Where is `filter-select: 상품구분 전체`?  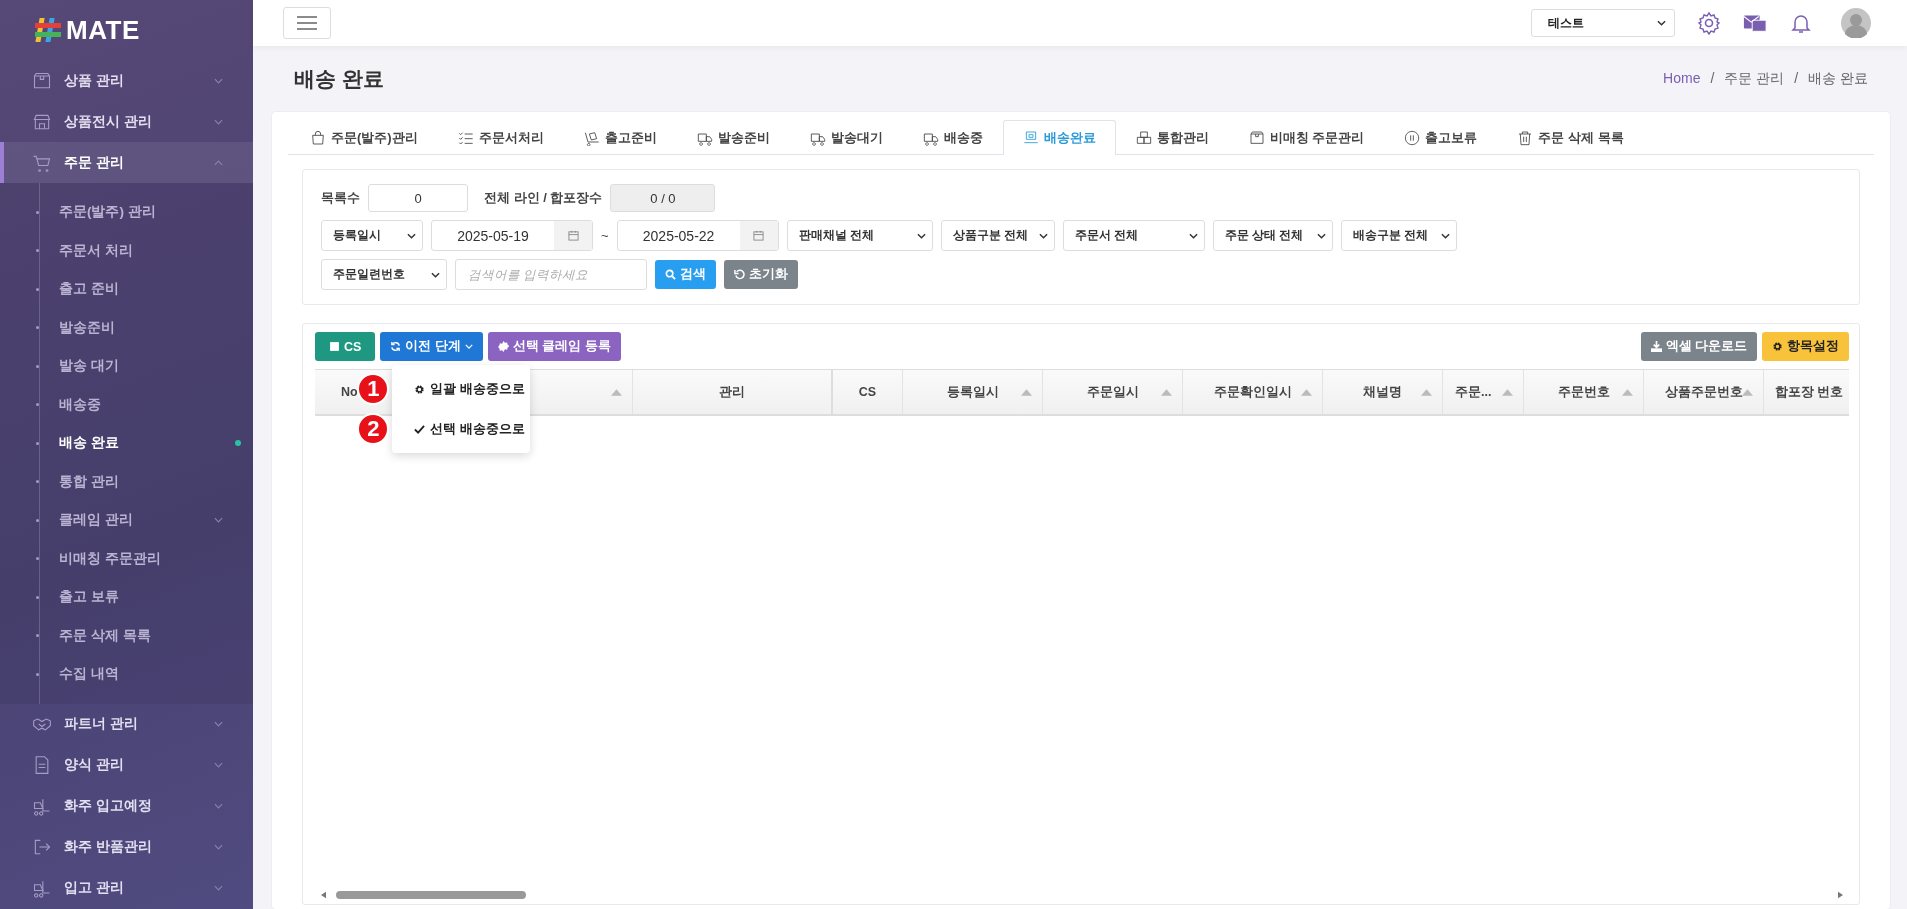
filter-select: 상품구분 전체 is located at coordinates (997, 235).